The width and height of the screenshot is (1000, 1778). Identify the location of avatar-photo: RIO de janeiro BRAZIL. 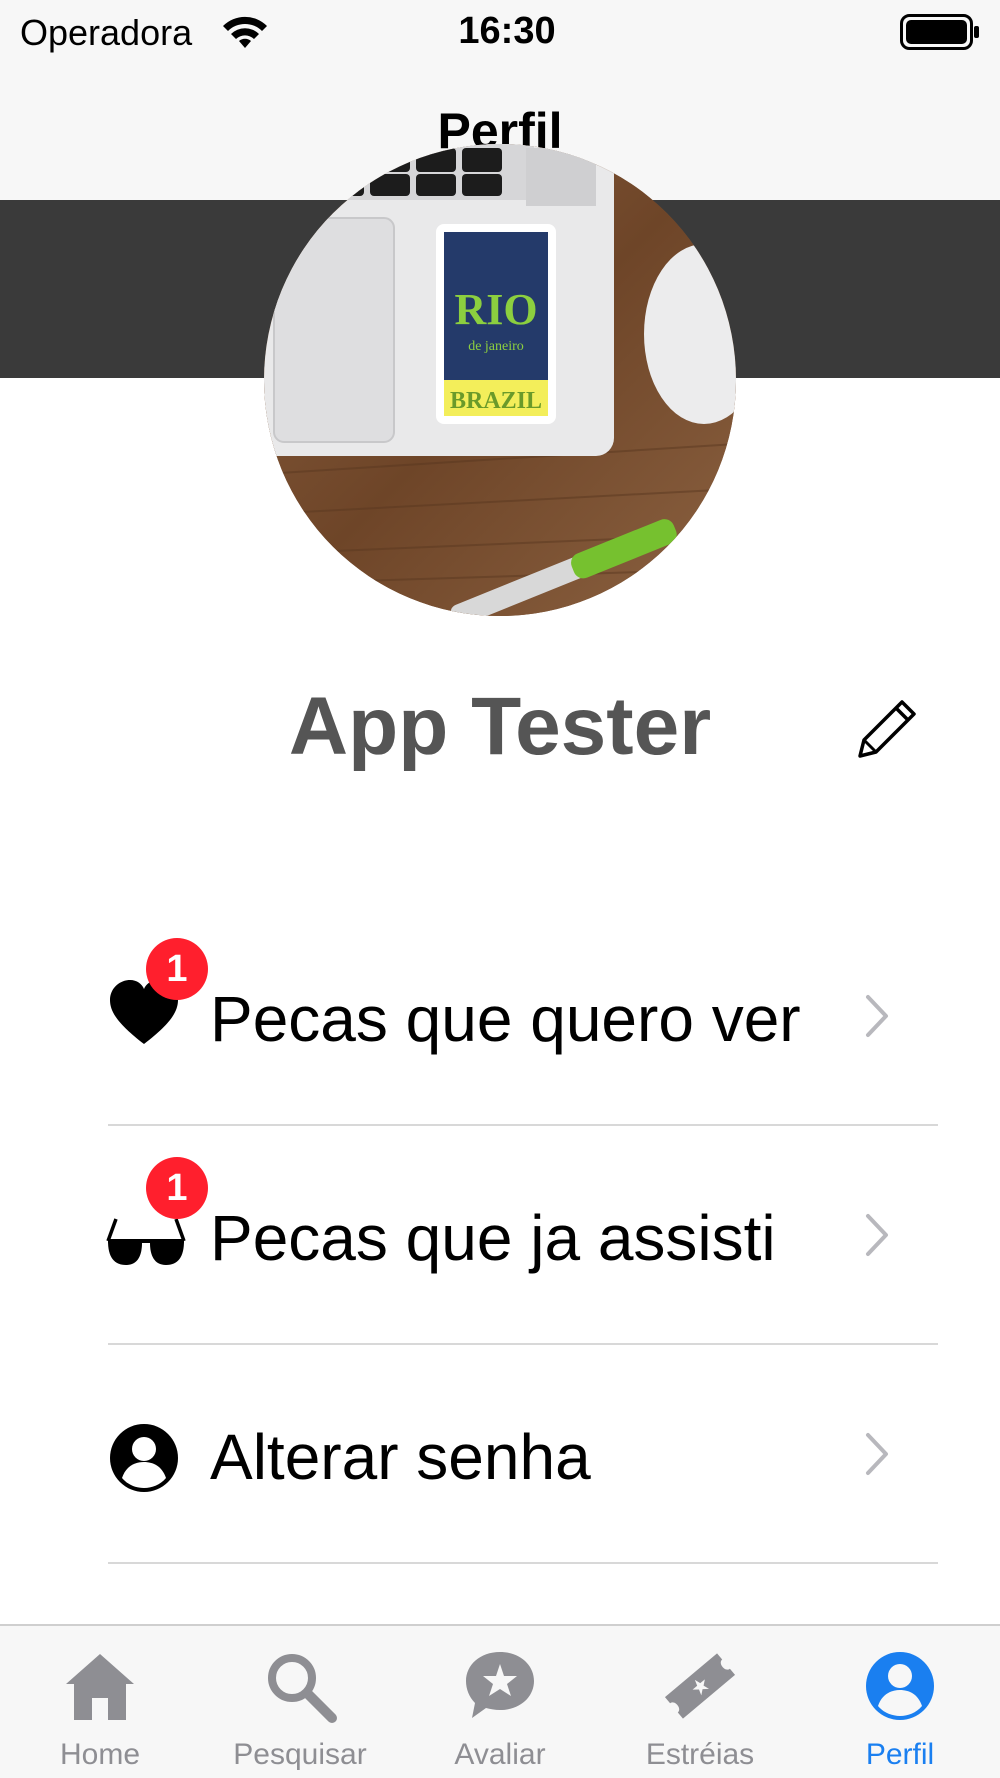
(500, 380).